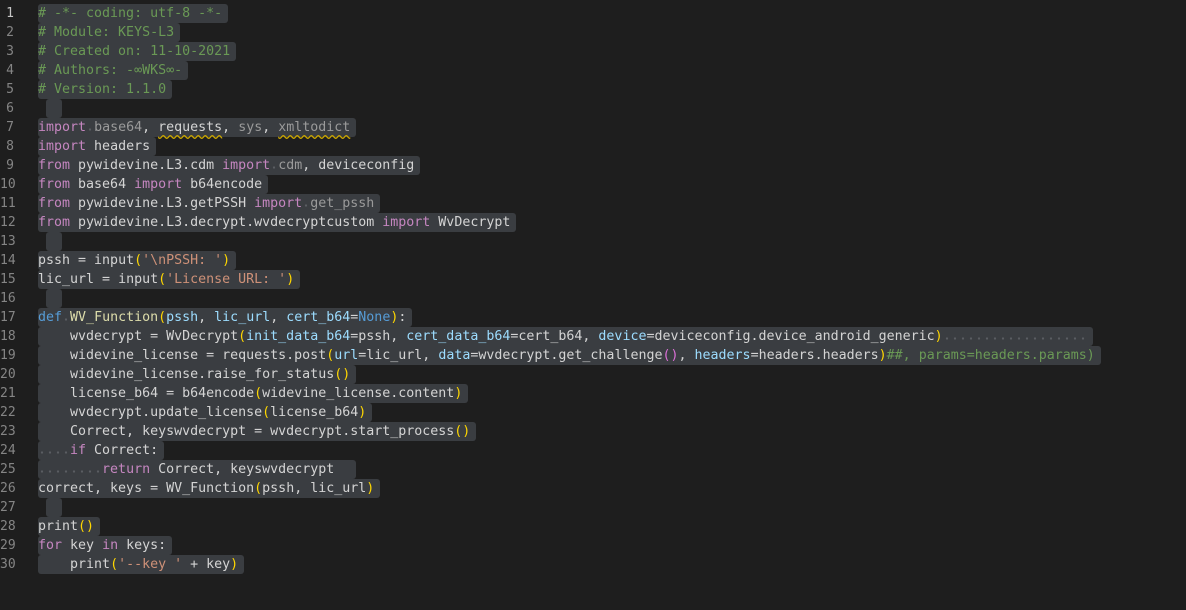 This screenshot has height=610, width=1186. Describe the element at coordinates (137, 260) in the screenshot. I see `code-text: pssh = input('\nPSSH: ')` at that location.